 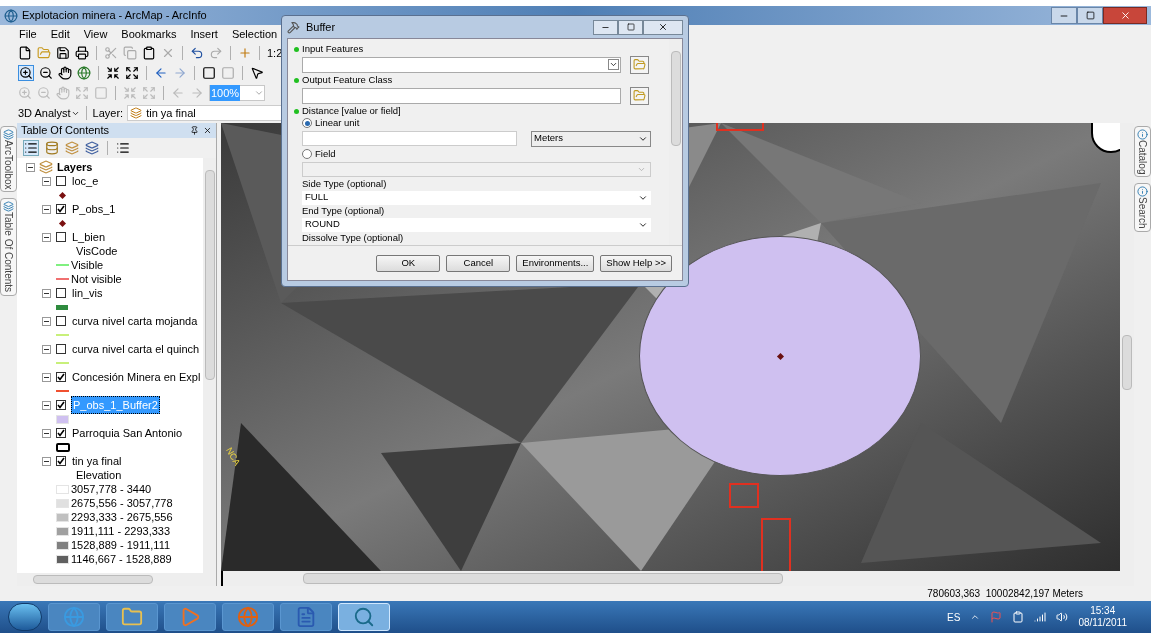 I want to click on legend-label: 1528,889 - 1911,111, so click(x=121, y=545).